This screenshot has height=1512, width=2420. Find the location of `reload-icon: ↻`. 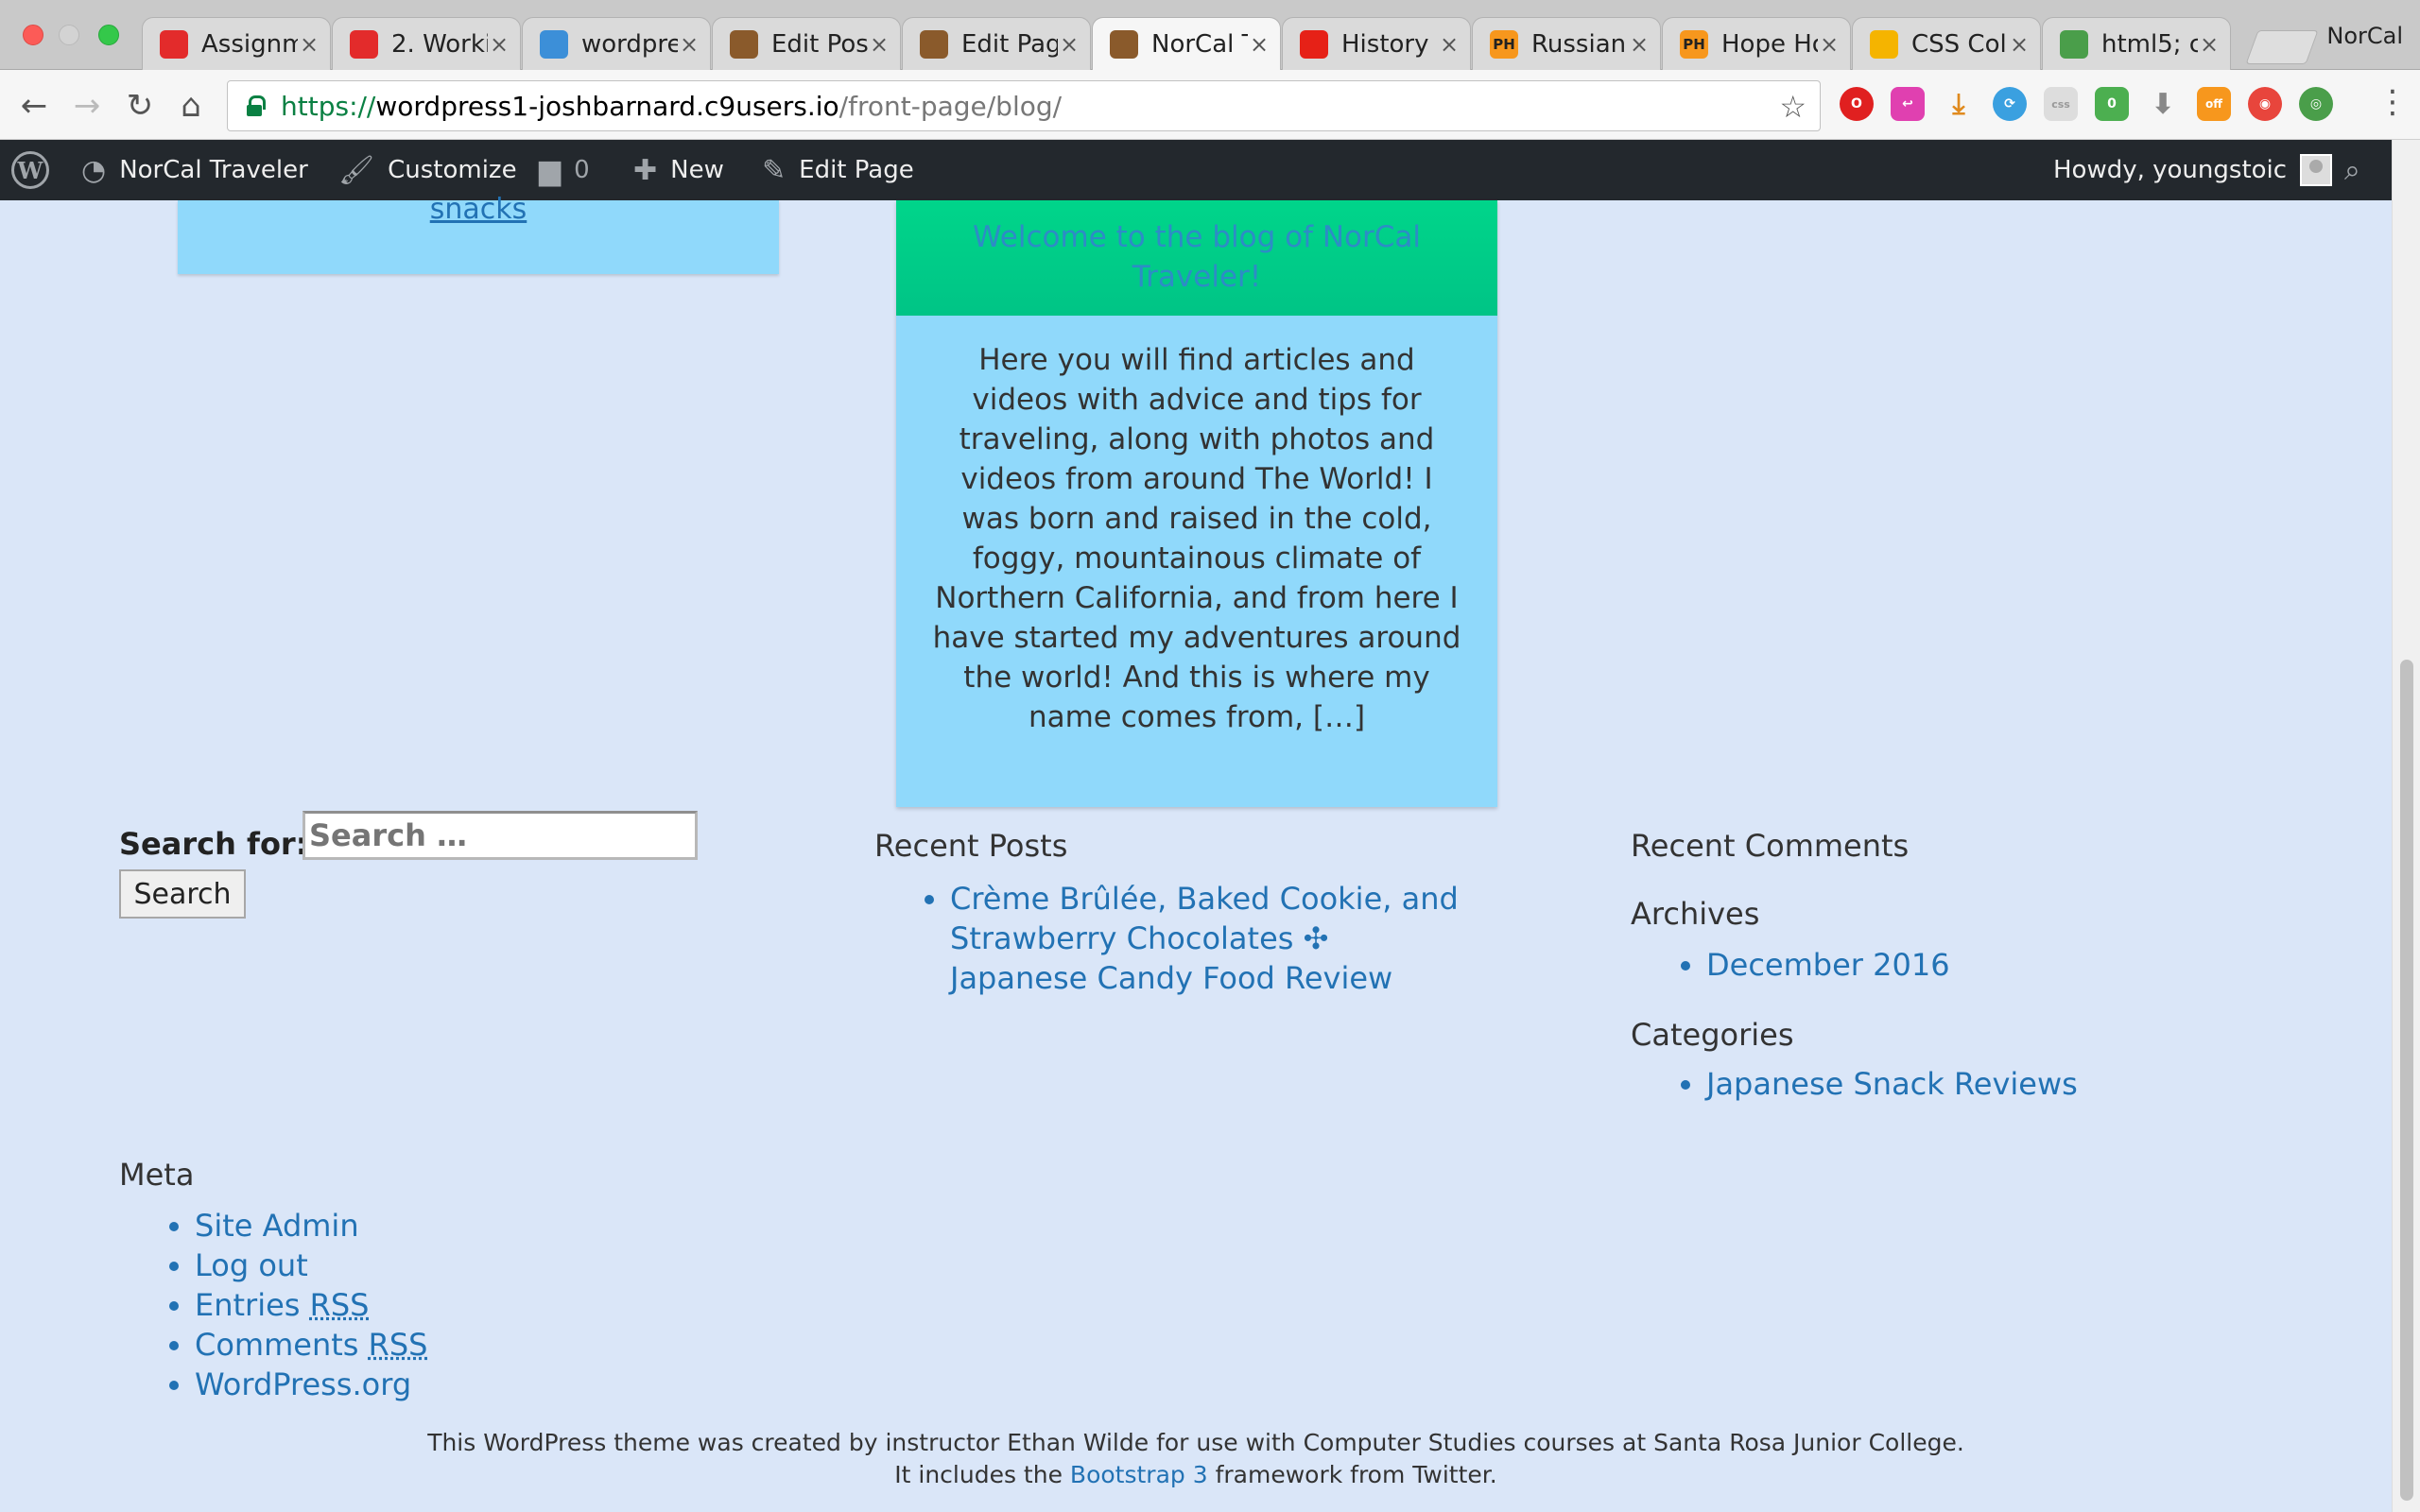

reload-icon: ↻ is located at coordinates (140, 106).